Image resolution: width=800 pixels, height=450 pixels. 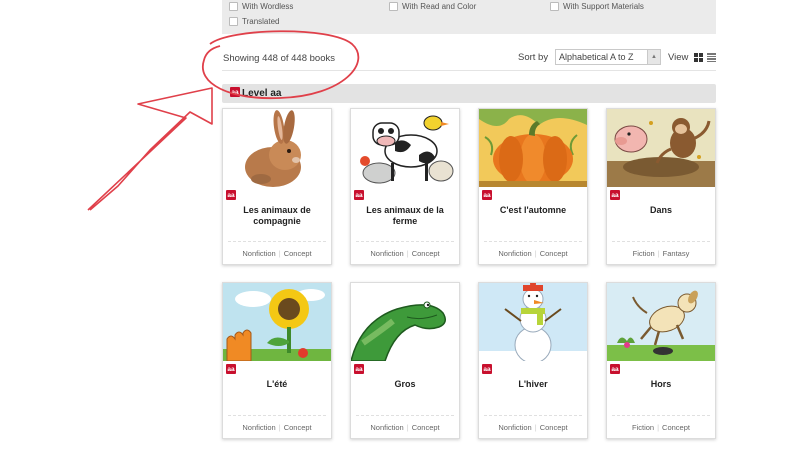 I want to click on filter-label: Translated, so click(x=261, y=21).